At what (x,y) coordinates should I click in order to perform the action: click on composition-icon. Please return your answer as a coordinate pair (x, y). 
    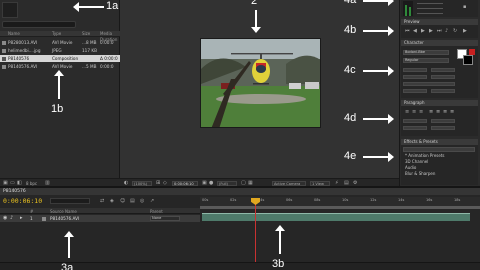
    Looking at the image, I should click on (4, 58).